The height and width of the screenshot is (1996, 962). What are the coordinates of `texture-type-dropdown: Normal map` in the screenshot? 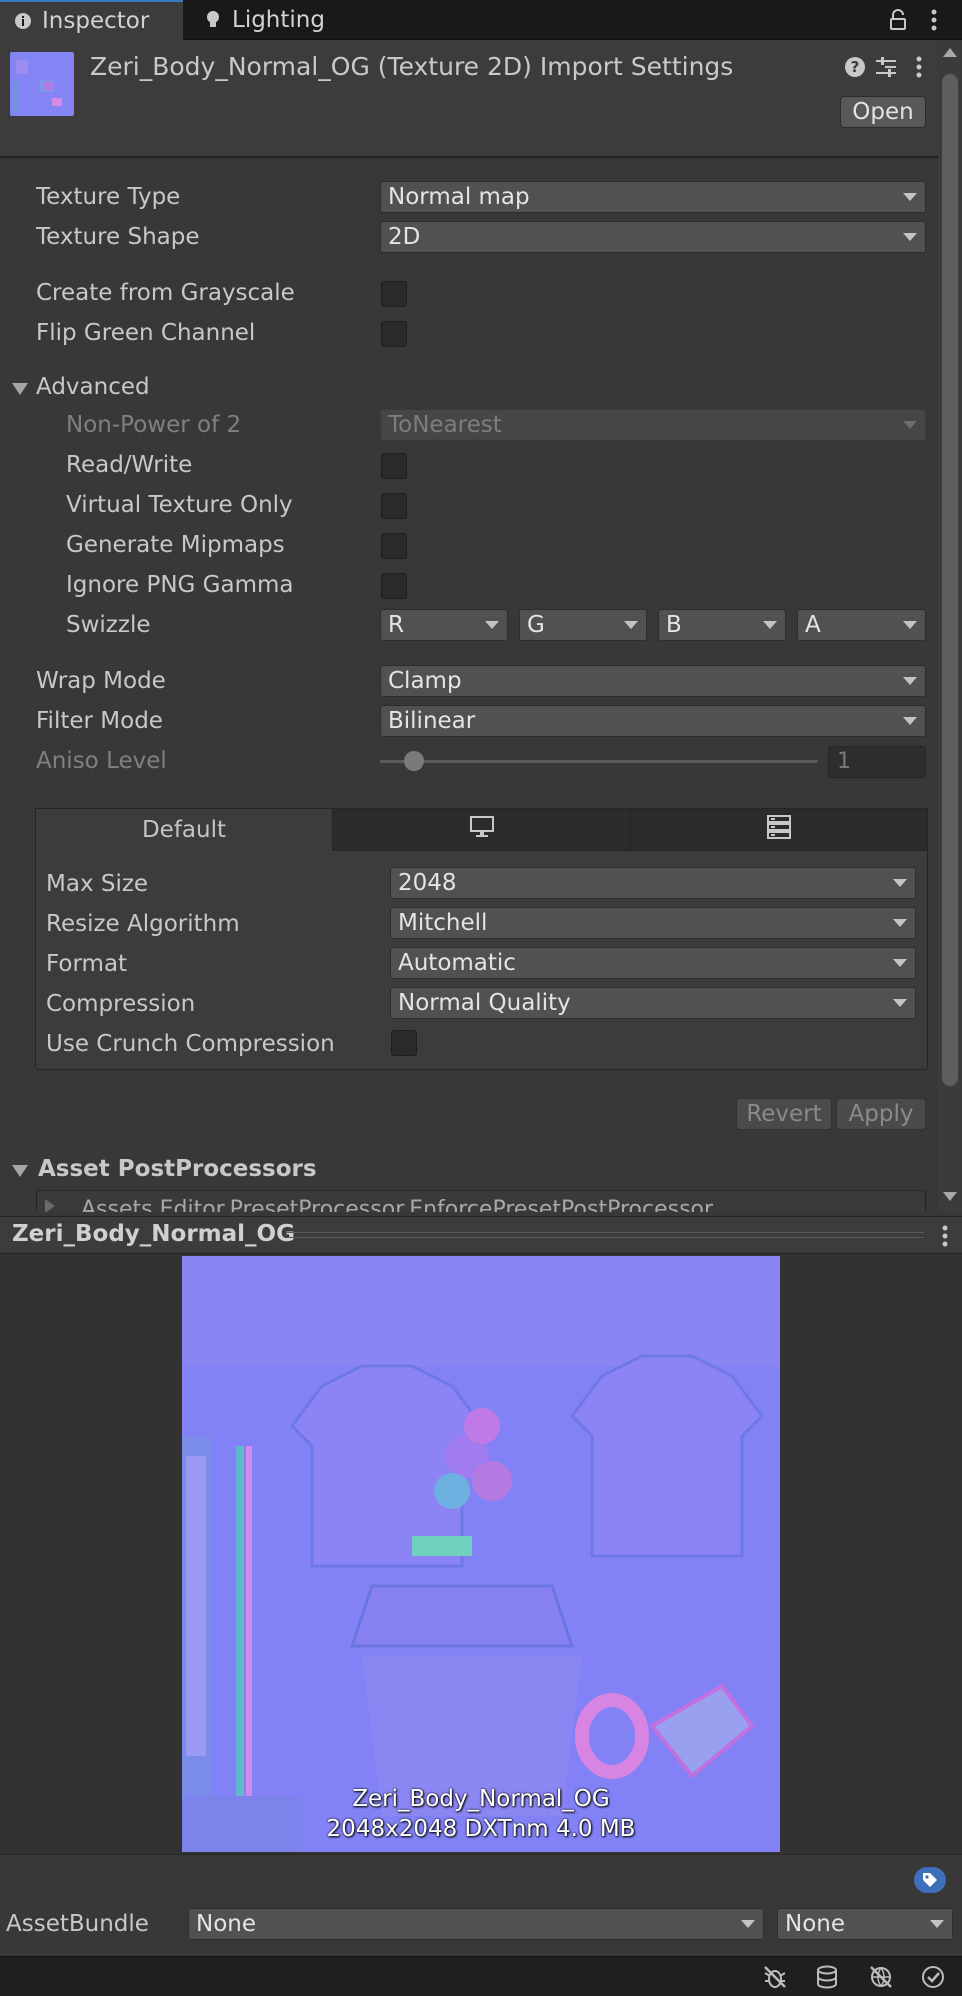 It's located at (653, 197).